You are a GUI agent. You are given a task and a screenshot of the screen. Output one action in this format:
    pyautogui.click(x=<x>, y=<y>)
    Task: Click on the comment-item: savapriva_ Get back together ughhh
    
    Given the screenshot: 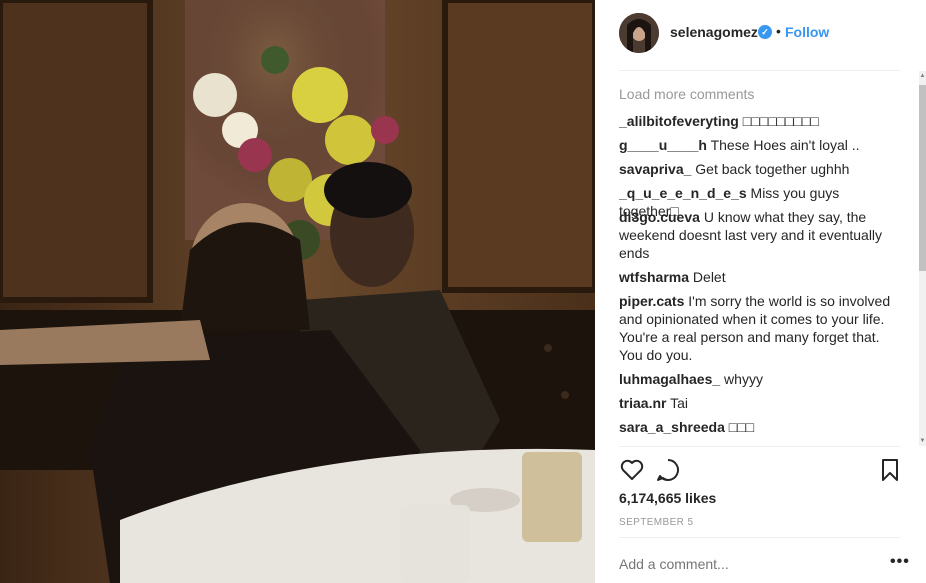 What is the action you would take?
    pyautogui.click(x=759, y=169)
    